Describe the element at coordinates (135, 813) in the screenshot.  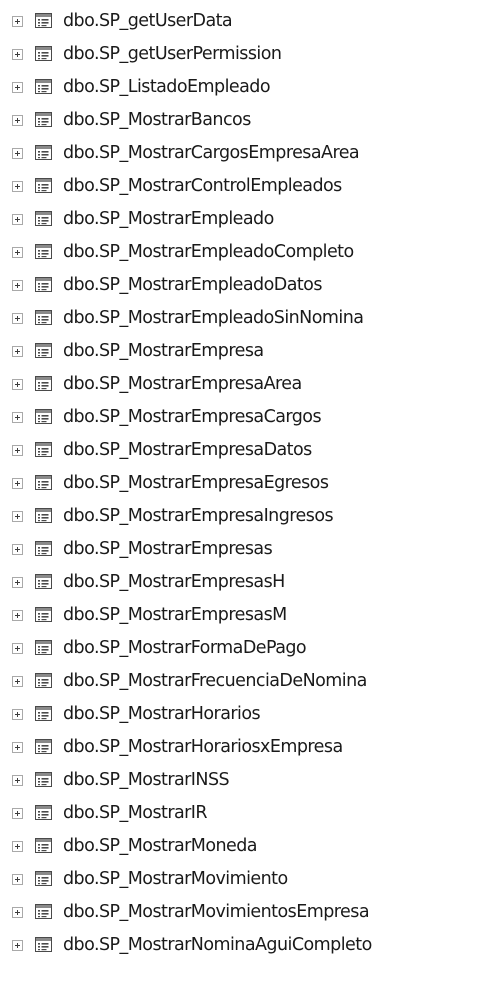
I see `tree-node-label: dbo.SP_MostrarIR` at that location.